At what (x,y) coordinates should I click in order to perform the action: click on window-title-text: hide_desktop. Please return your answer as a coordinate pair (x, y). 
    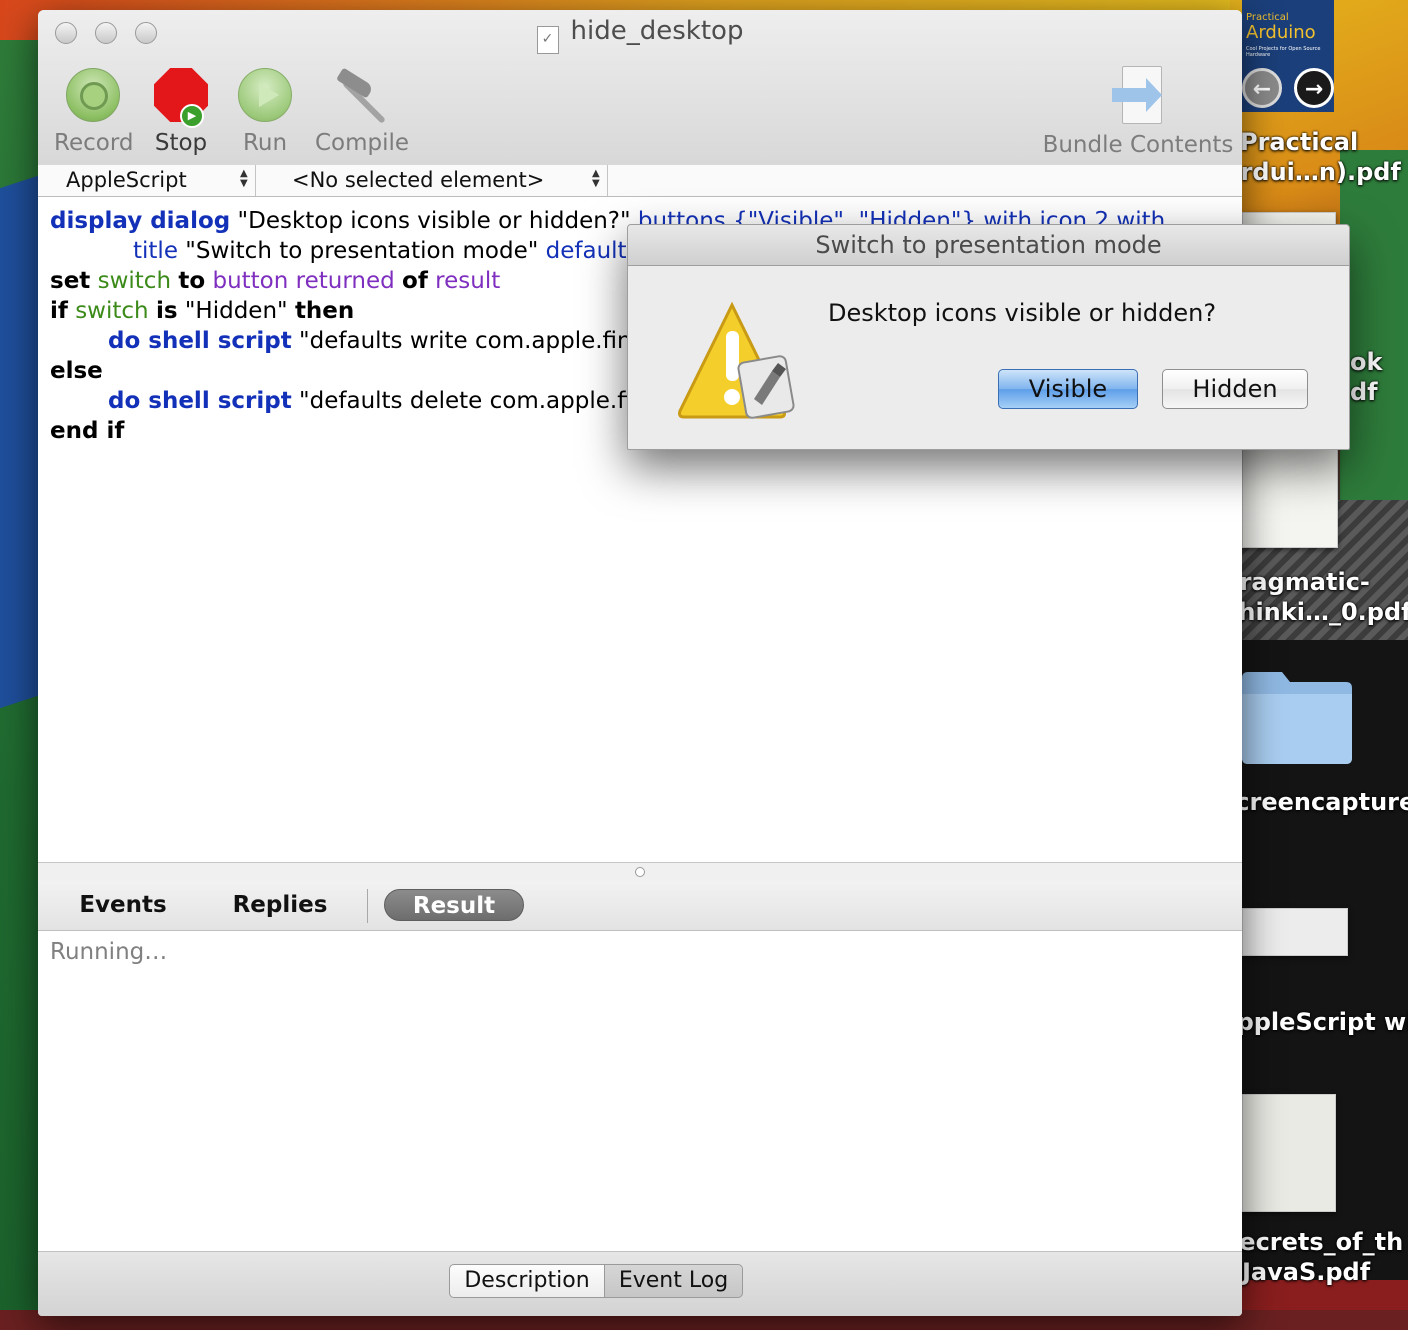
    Looking at the image, I should click on (657, 31).